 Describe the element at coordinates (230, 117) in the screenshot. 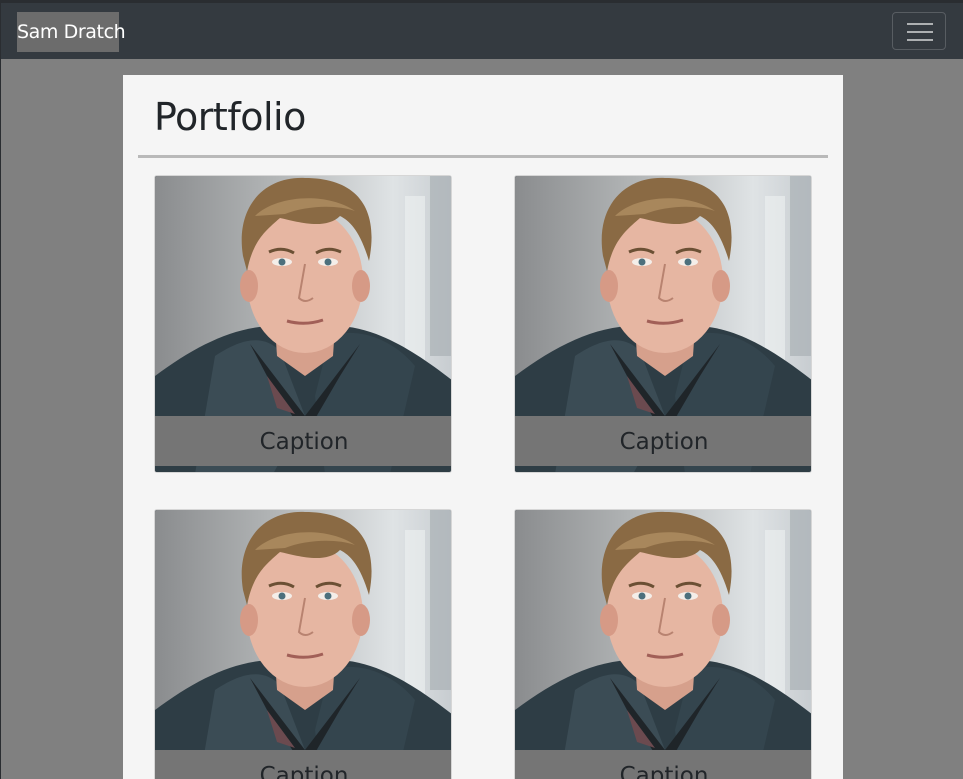

I see `page-title: Portfolio` at that location.